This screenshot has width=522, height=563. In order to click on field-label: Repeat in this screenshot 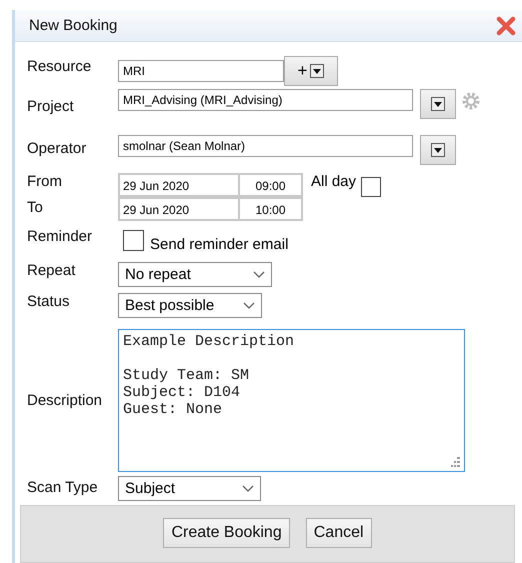, I will do `click(51, 270)`.